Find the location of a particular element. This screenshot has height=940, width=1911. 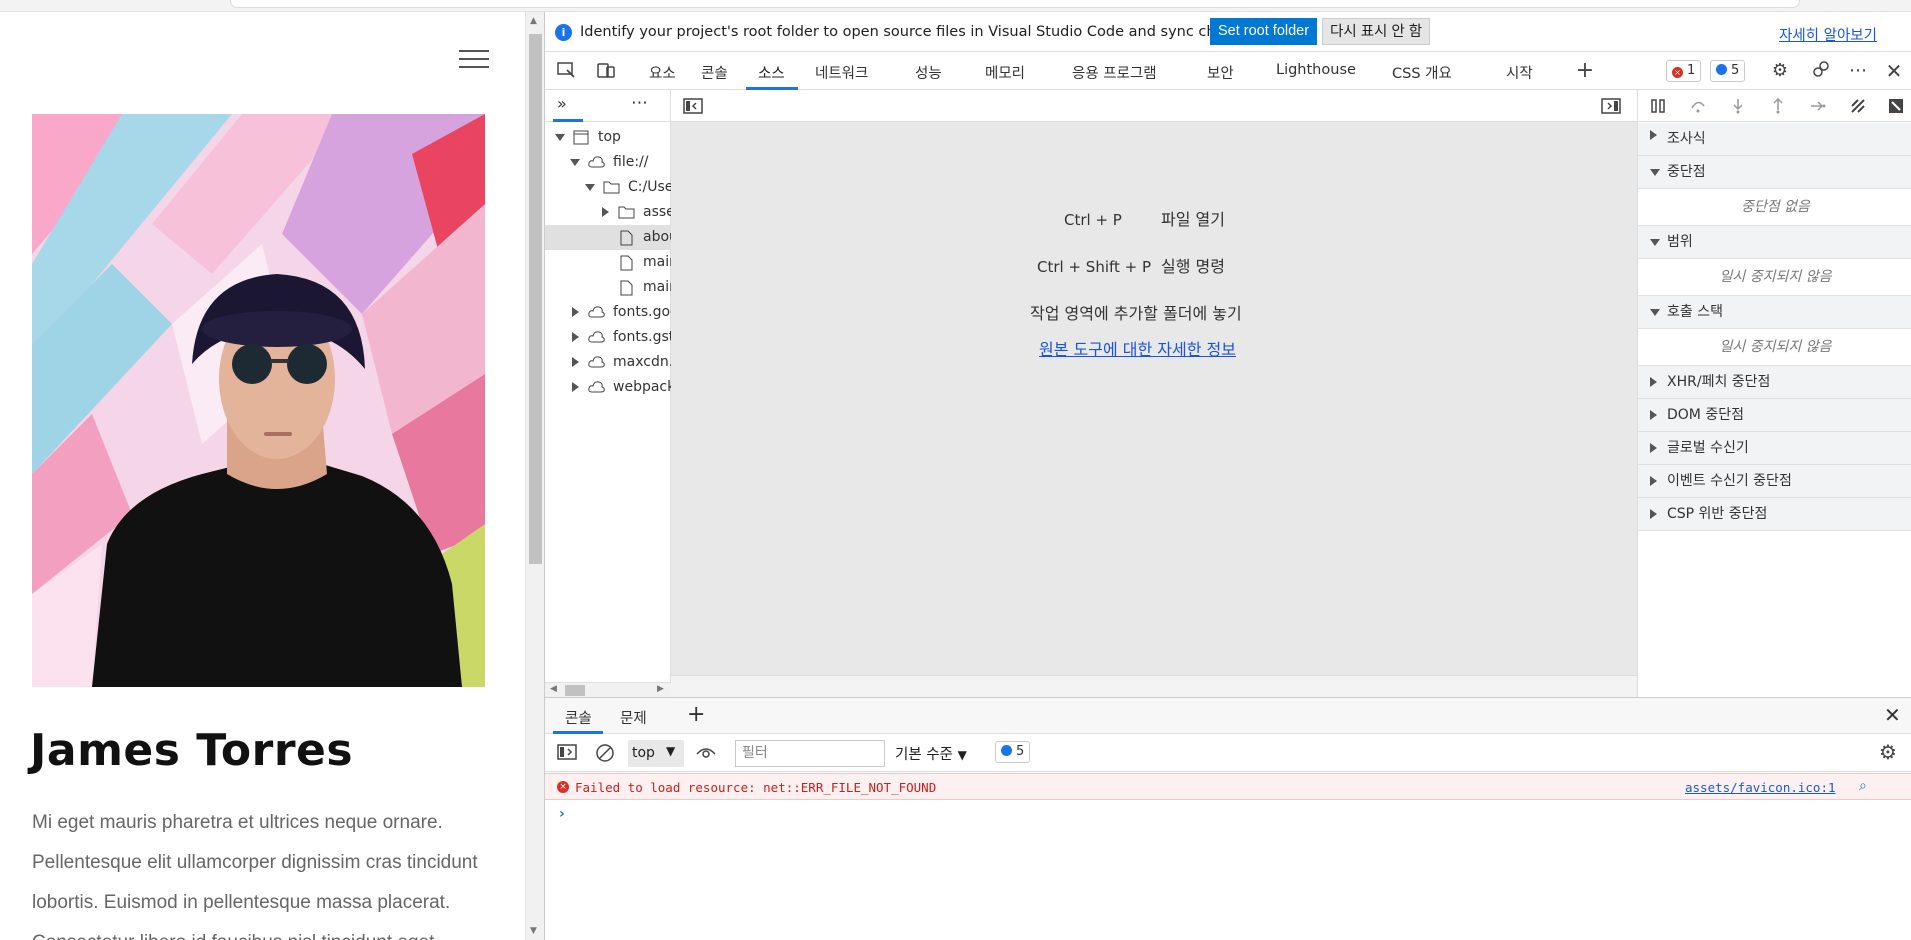

tab-css-overview: CSS 개요 is located at coordinates (1422, 72).